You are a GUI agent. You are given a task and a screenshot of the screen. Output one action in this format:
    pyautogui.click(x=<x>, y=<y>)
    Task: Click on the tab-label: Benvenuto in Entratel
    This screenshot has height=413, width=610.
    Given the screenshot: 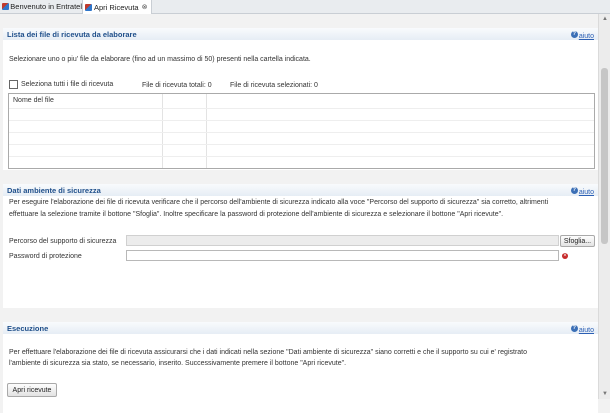 What is the action you would take?
    pyautogui.click(x=46, y=6)
    